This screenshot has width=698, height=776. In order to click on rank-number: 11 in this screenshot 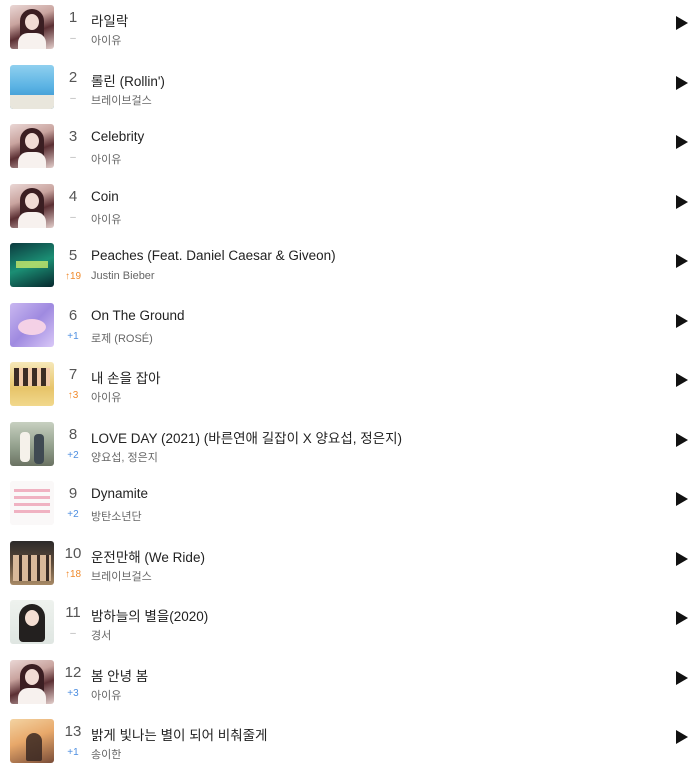, I will do `click(73, 612)`.